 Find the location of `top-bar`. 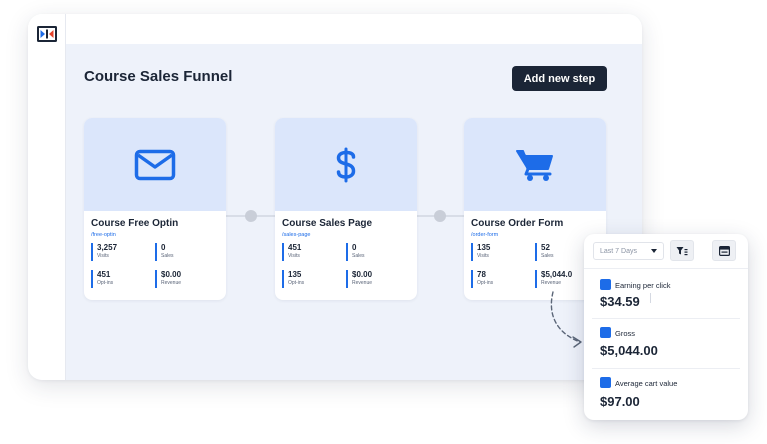

top-bar is located at coordinates (335, 29).